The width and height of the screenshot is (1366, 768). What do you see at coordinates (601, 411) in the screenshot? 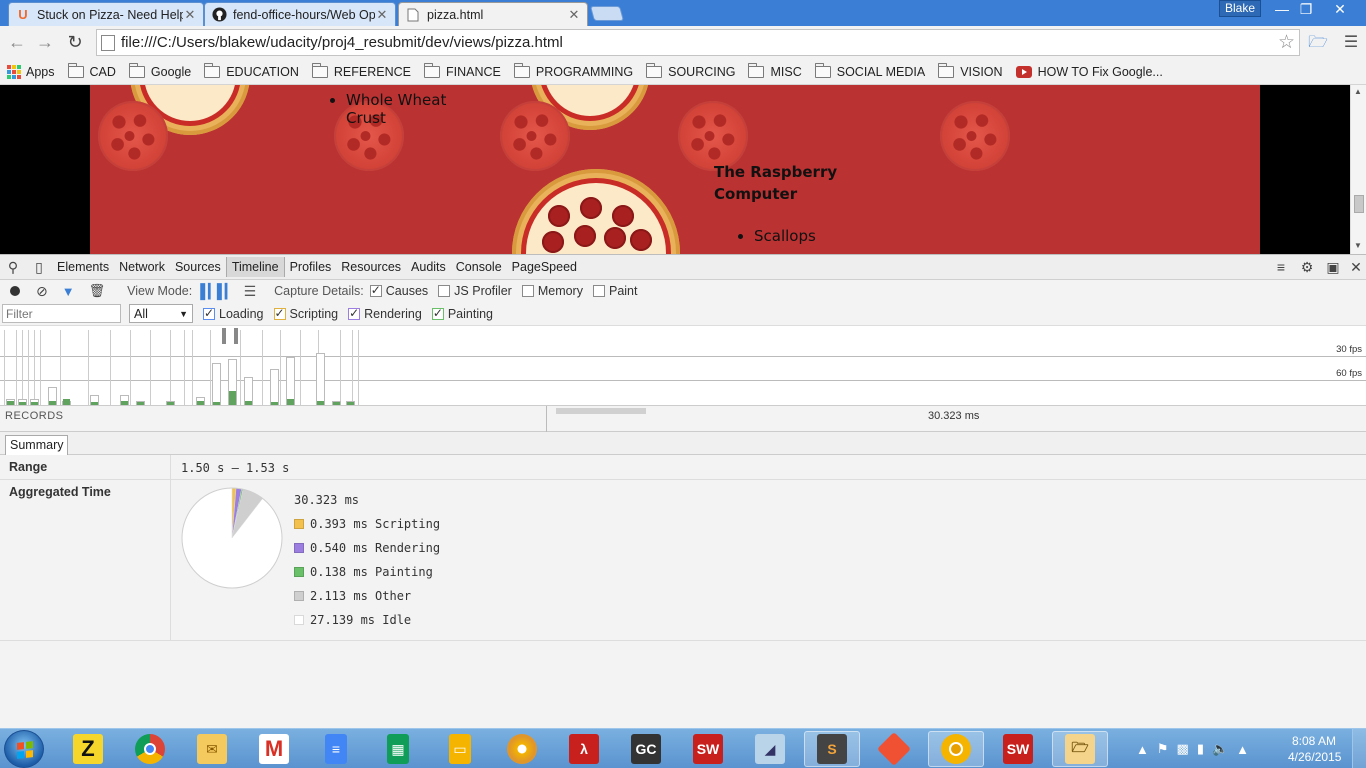
I see `timeline-ruler` at bounding box center [601, 411].